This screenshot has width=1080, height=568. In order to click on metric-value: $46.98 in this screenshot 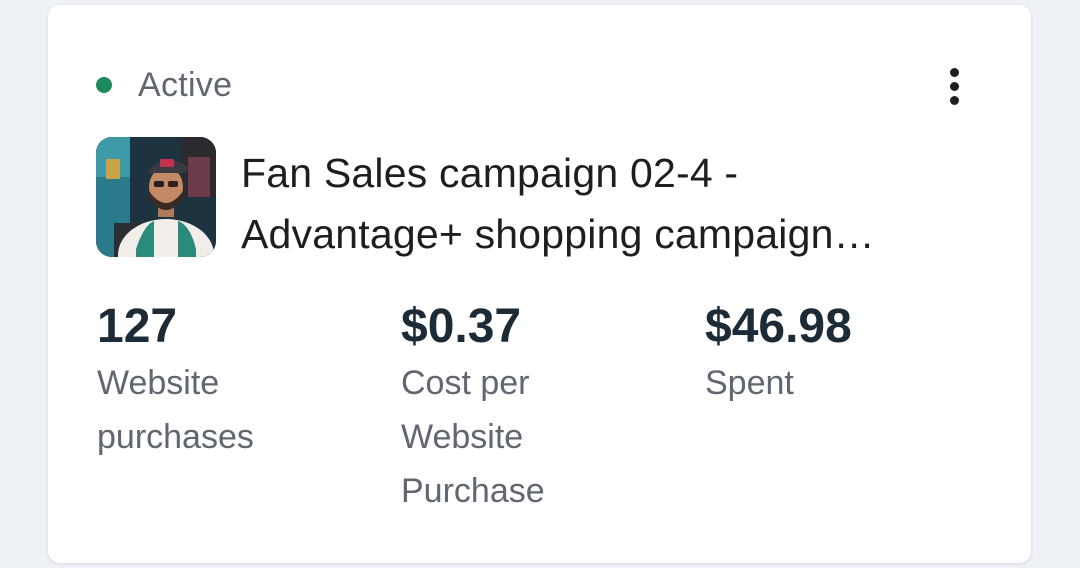, I will do `click(778, 326)`.